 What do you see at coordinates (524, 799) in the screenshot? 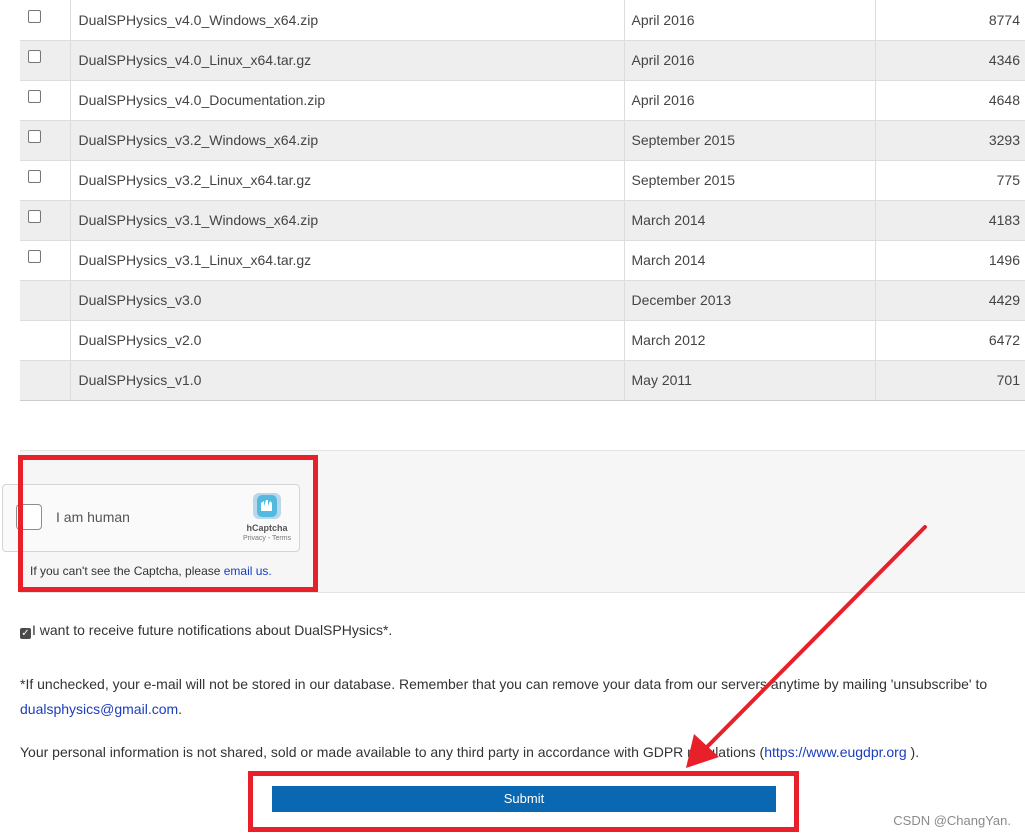
I see `submit-button: Submit` at bounding box center [524, 799].